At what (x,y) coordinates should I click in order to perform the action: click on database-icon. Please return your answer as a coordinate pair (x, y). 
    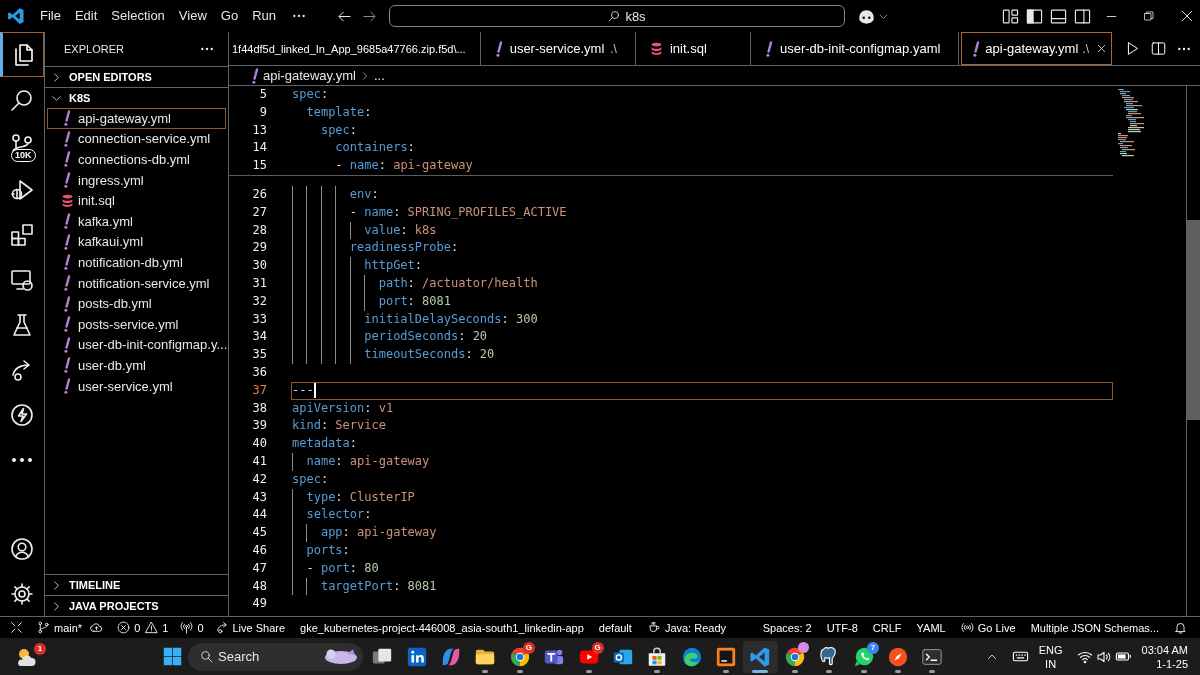
    Looking at the image, I should click on (656, 48).